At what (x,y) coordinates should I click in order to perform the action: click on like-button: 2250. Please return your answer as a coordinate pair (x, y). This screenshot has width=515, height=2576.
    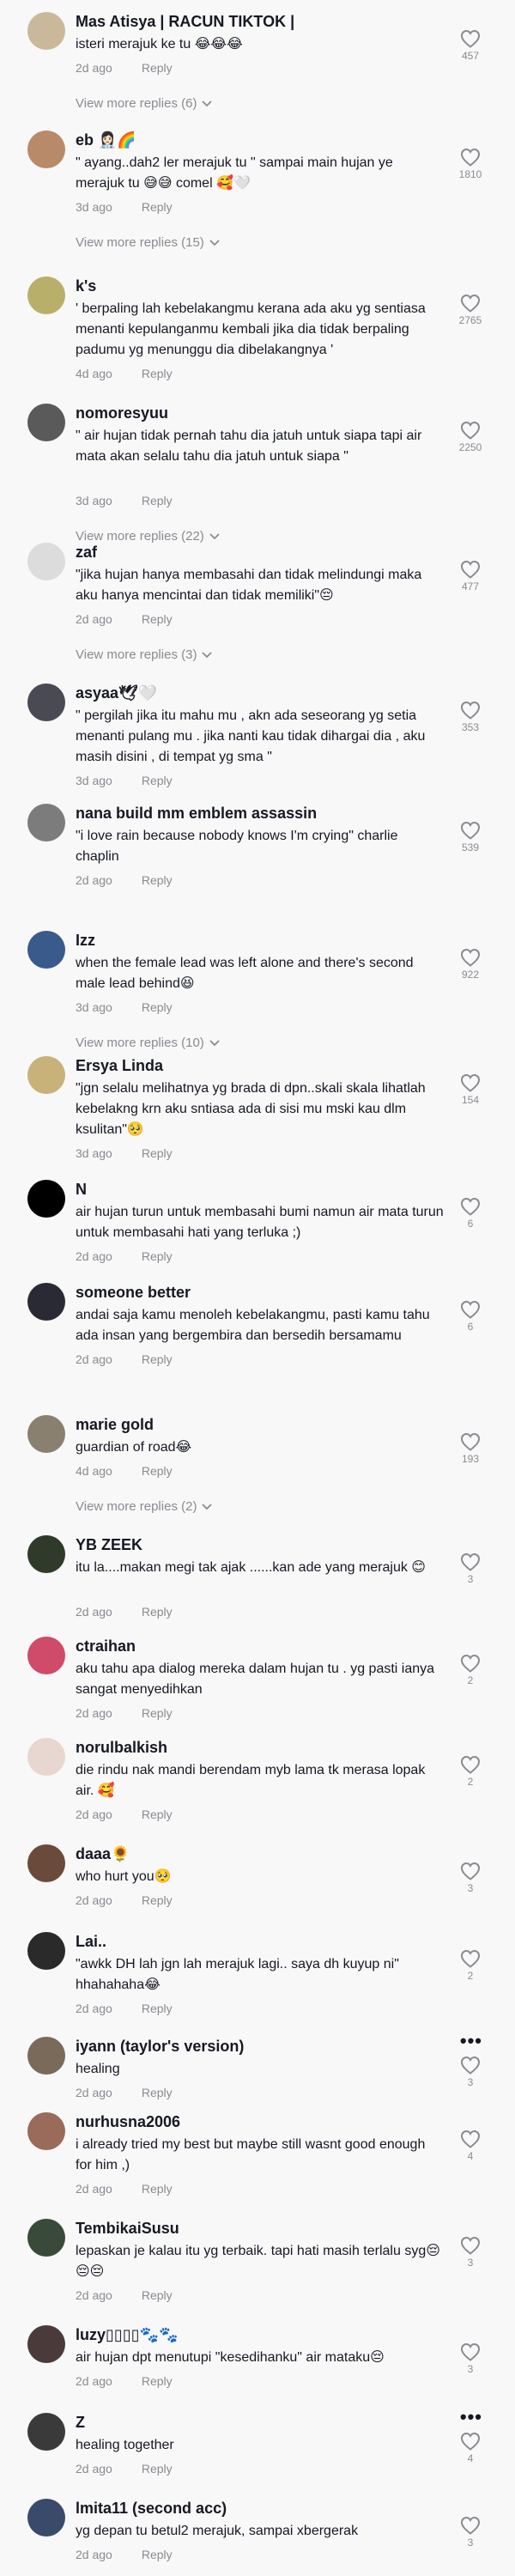
    Looking at the image, I should click on (470, 437).